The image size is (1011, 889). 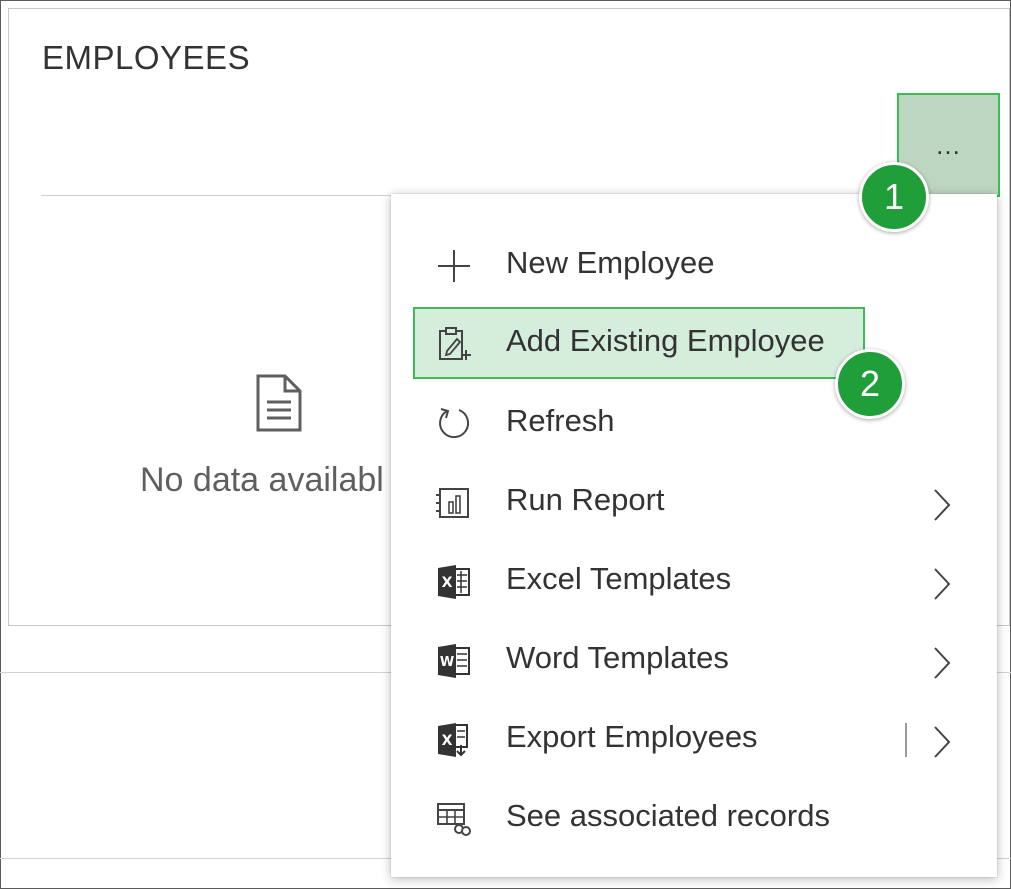 What do you see at coordinates (454, 266) in the screenshot?
I see `plus-icon` at bounding box center [454, 266].